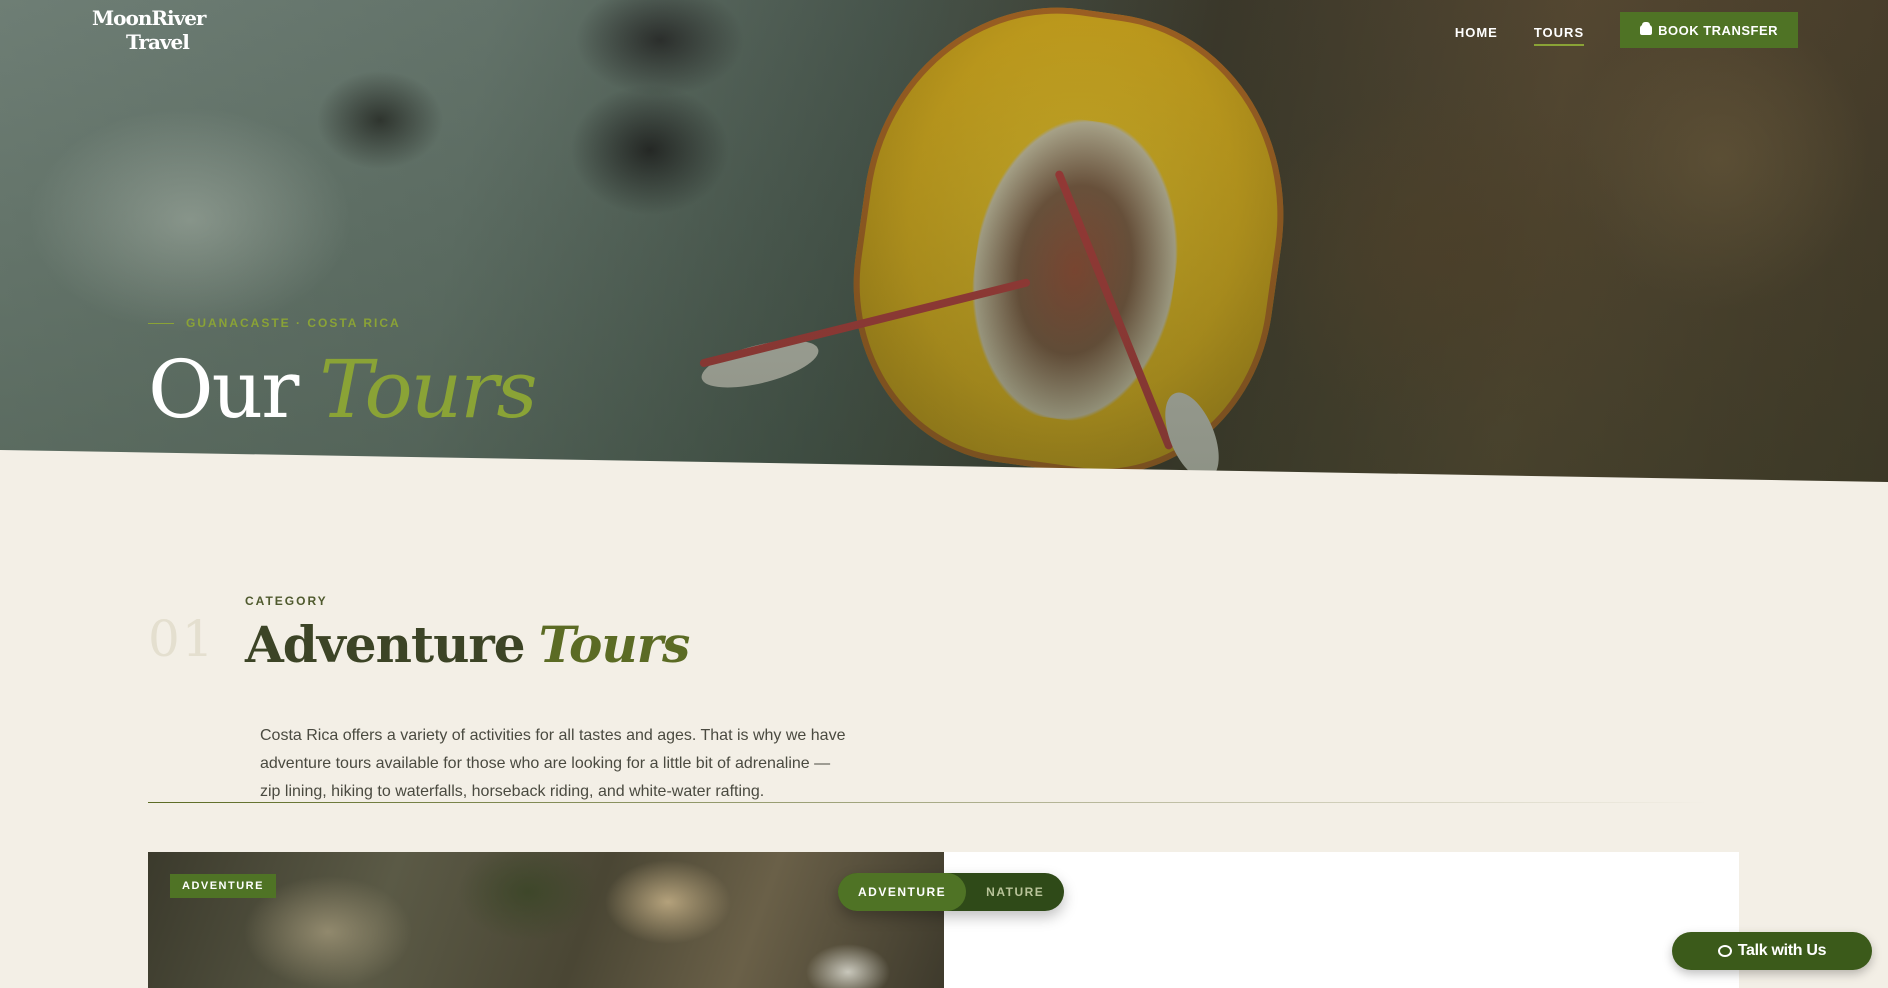  Describe the element at coordinates (428, 389) in the screenshot. I see `page-title-accent: Tours` at that location.